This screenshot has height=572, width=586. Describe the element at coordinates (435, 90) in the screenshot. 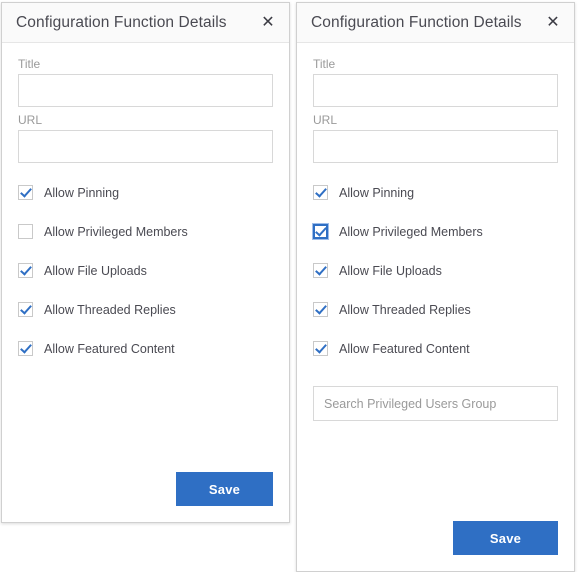

I see `title-input-right` at that location.